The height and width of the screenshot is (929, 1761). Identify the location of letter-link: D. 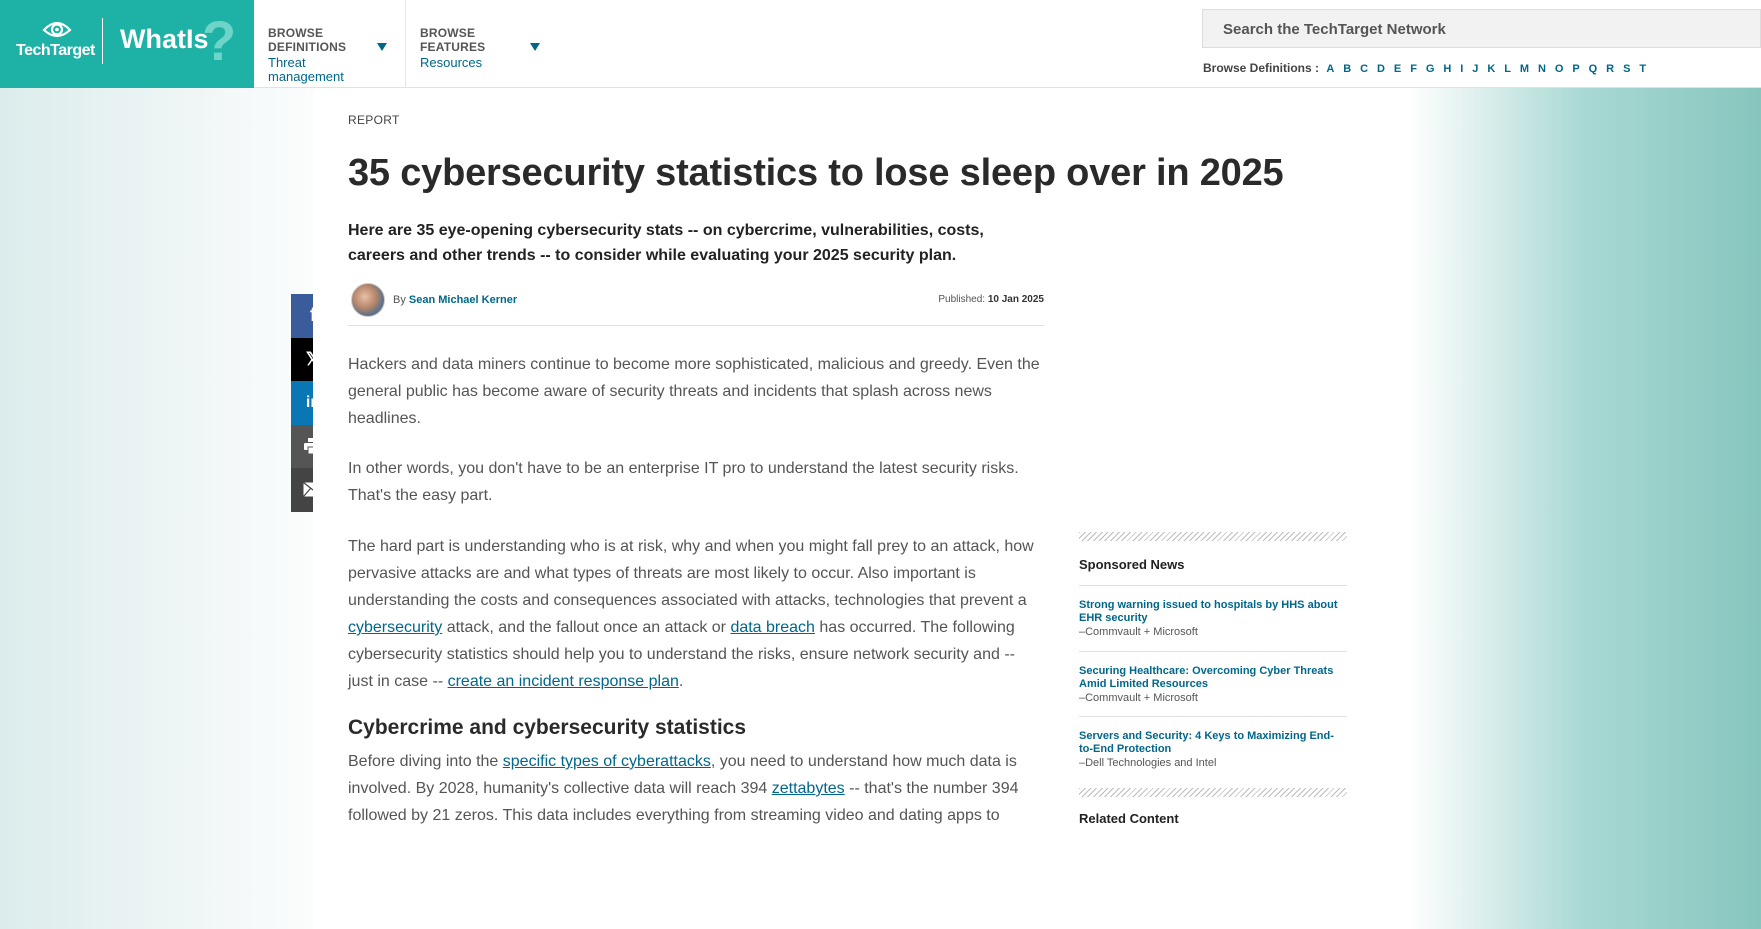
(1381, 69).